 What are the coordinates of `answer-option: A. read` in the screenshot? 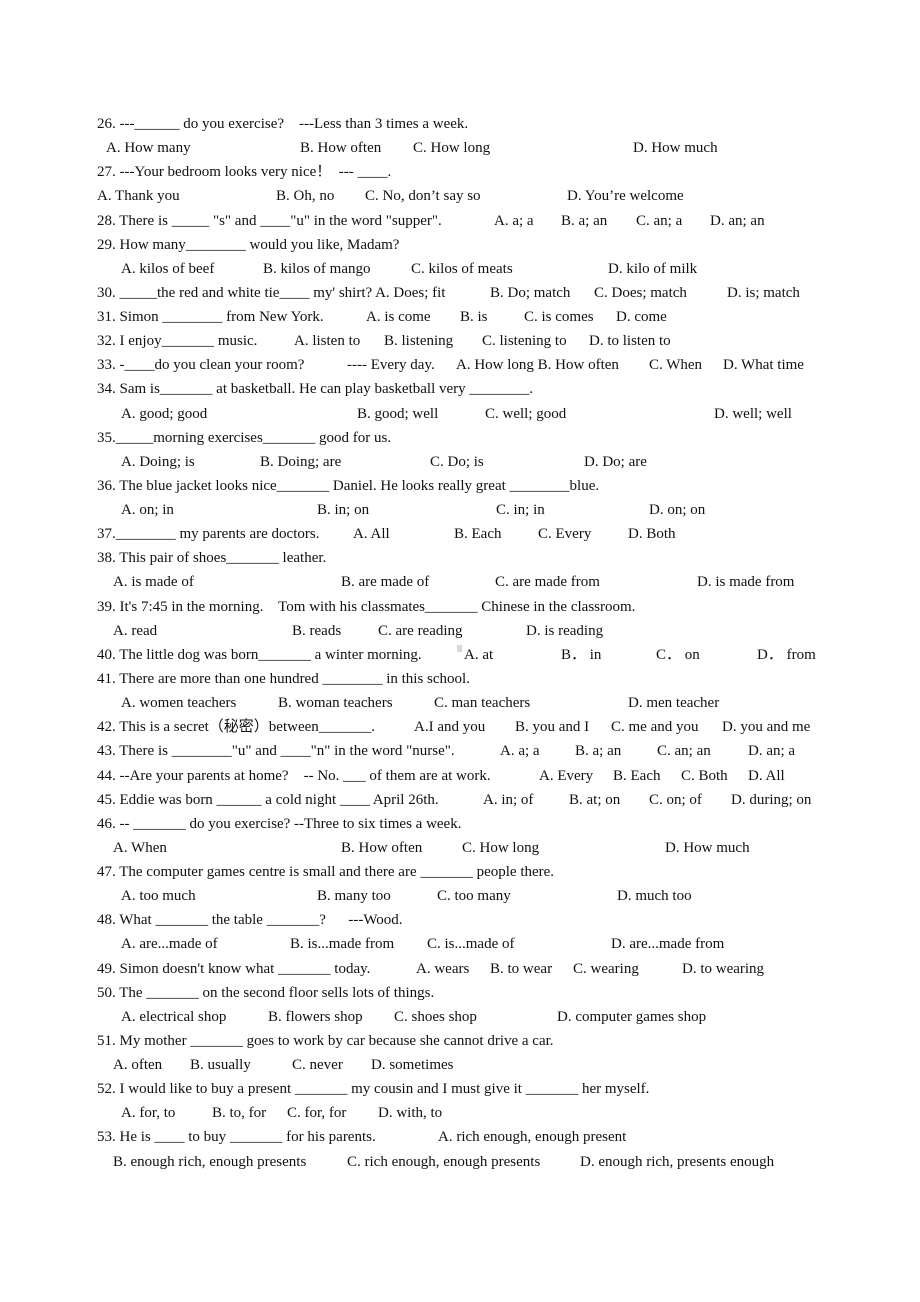 It's located at (135, 630).